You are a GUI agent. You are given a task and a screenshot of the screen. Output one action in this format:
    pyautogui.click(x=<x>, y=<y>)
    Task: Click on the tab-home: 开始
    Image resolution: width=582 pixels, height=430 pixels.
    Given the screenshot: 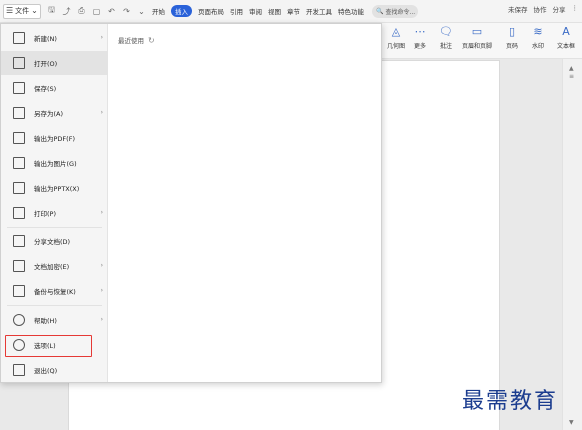 What is the action you would take?
    pyautogui.click(x=158, y=11)
    